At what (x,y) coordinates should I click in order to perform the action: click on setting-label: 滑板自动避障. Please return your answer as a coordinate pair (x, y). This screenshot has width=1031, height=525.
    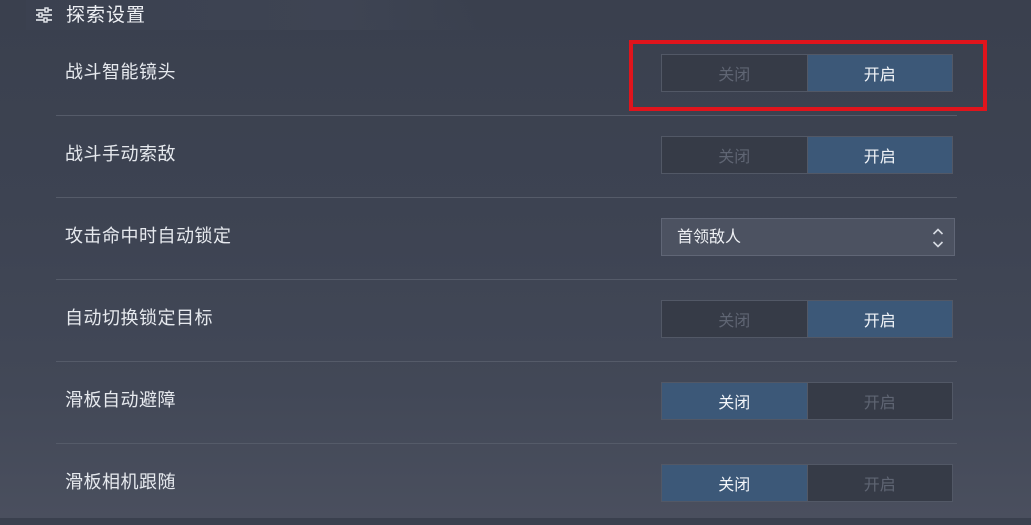
    Looking at the image, I should click on (120, 400).